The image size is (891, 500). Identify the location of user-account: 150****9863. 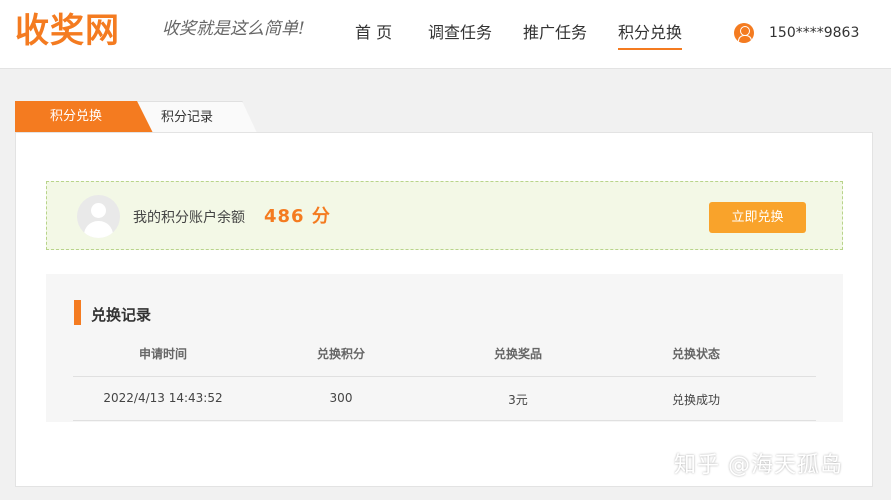
(796, 33).